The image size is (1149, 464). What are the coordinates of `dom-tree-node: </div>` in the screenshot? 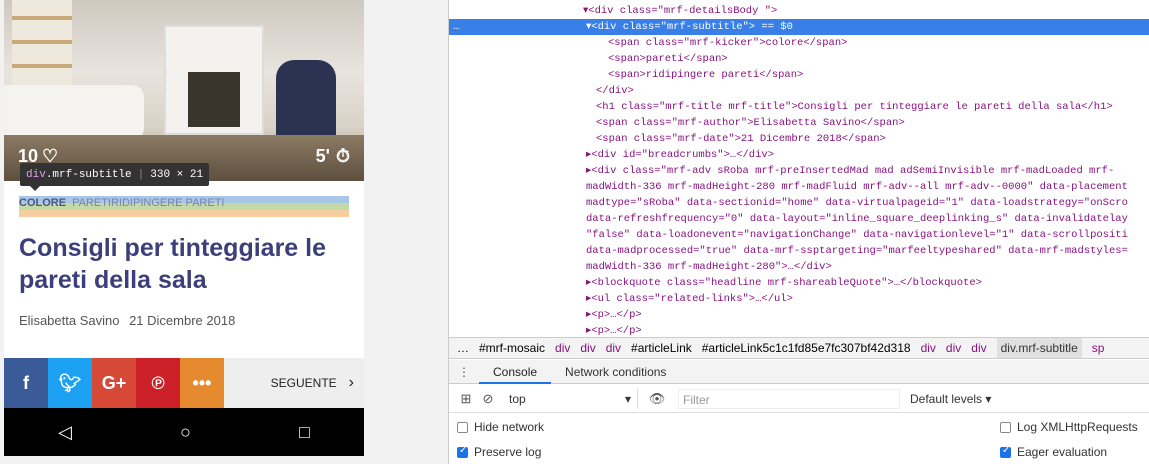 It's located at (799, 91).